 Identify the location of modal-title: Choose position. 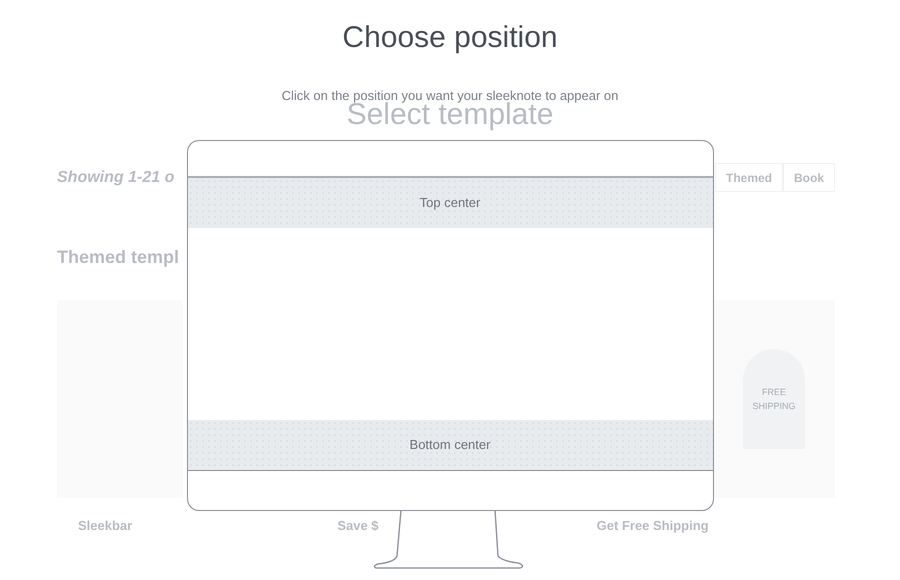
(450, 38).